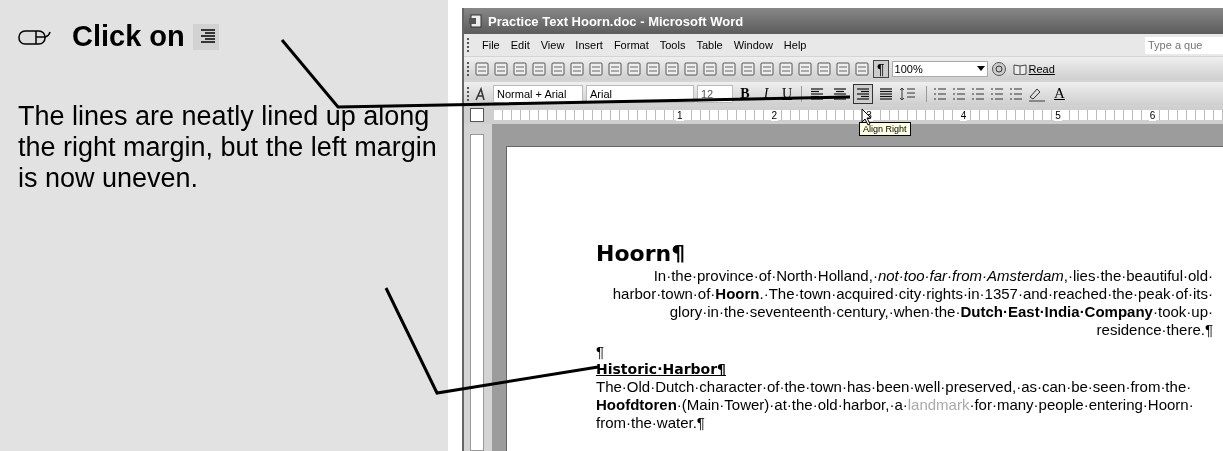 The image size is (1223, 451). I want to click on zoom-dropdown: 100%, so click(939, 68).